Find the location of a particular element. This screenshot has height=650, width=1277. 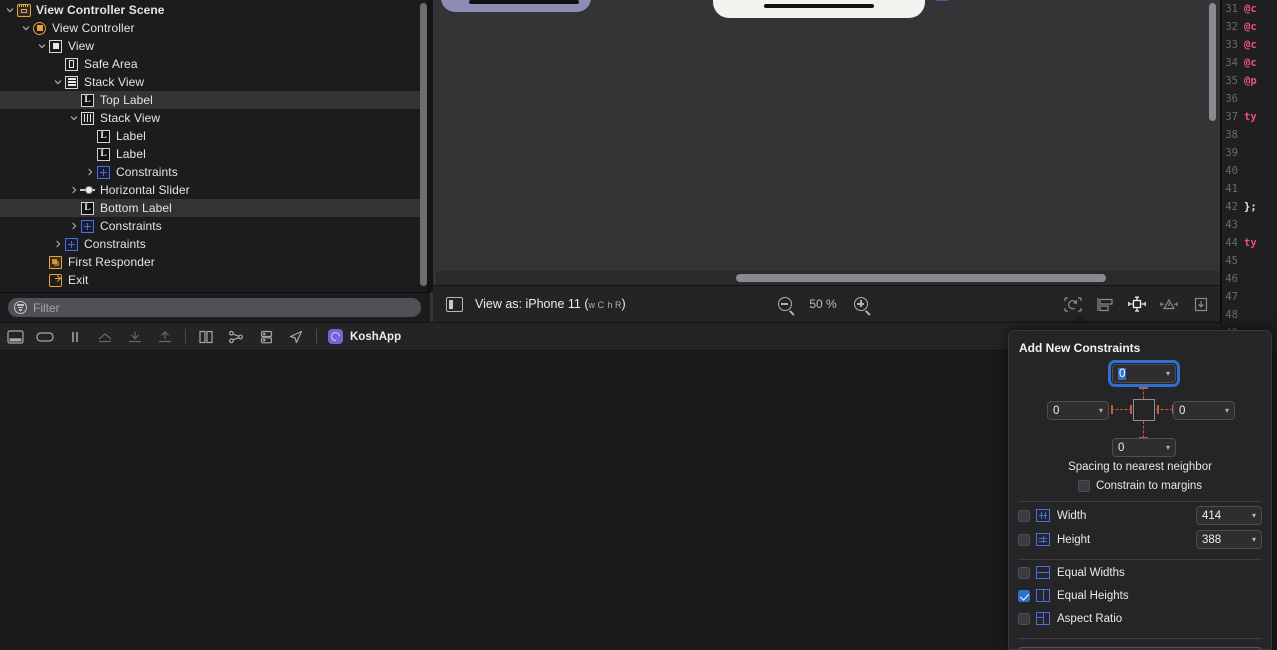

outline-row-view-controller-scene: View Controller Scene is located at coordinates (210, 10).